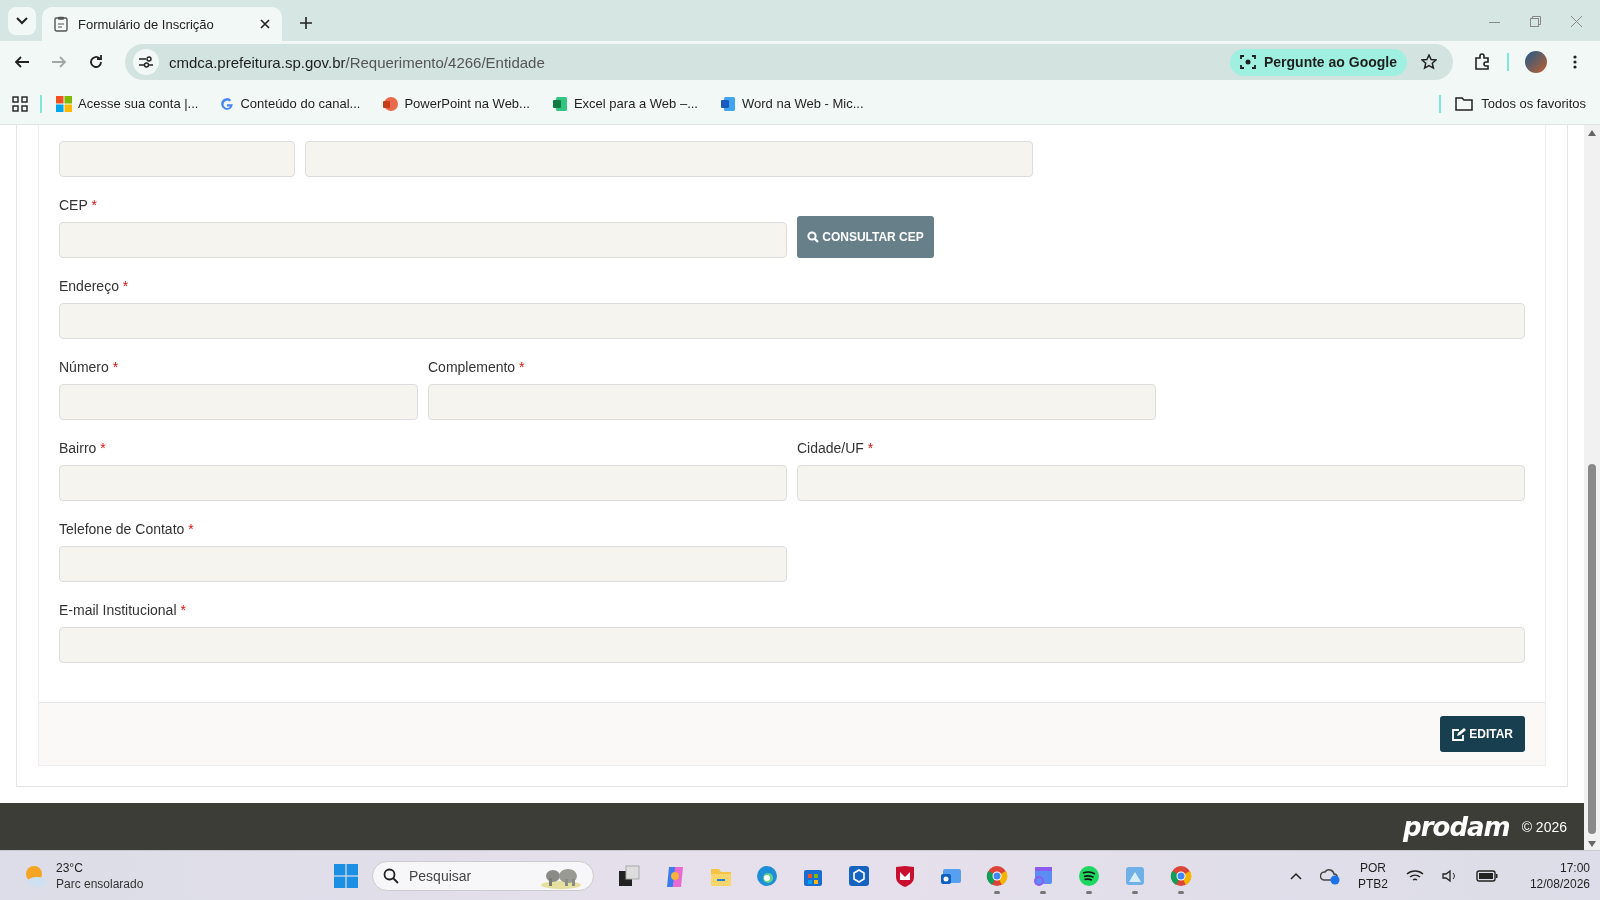 The height and width of the screenshot is (900, 1600). Describe the element at coordinates (390, 103) in the screenshot. I see `powerpoint-icon` at that location.